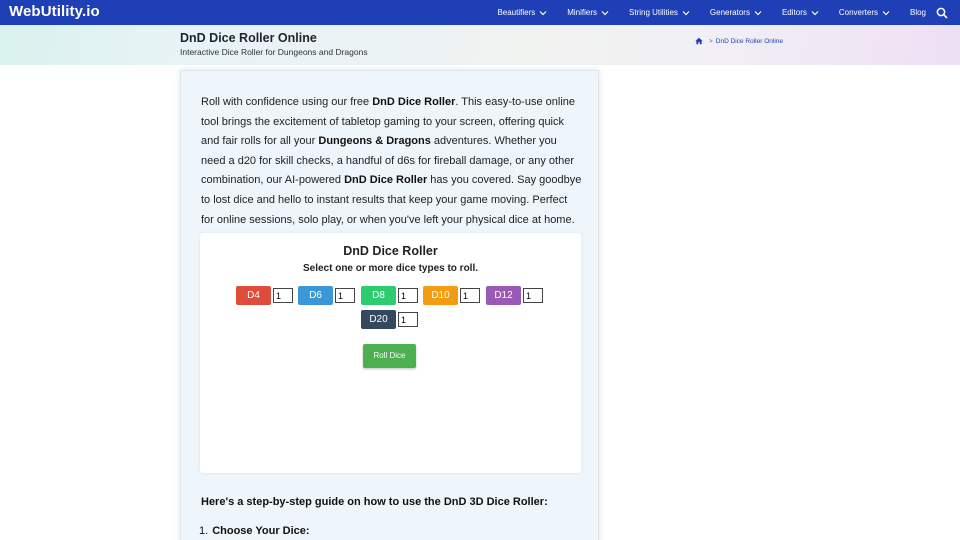 The image size is (960, 540). I want to click on breadcrumb-current: DnD Dice Roller Online, so click(749, 41).